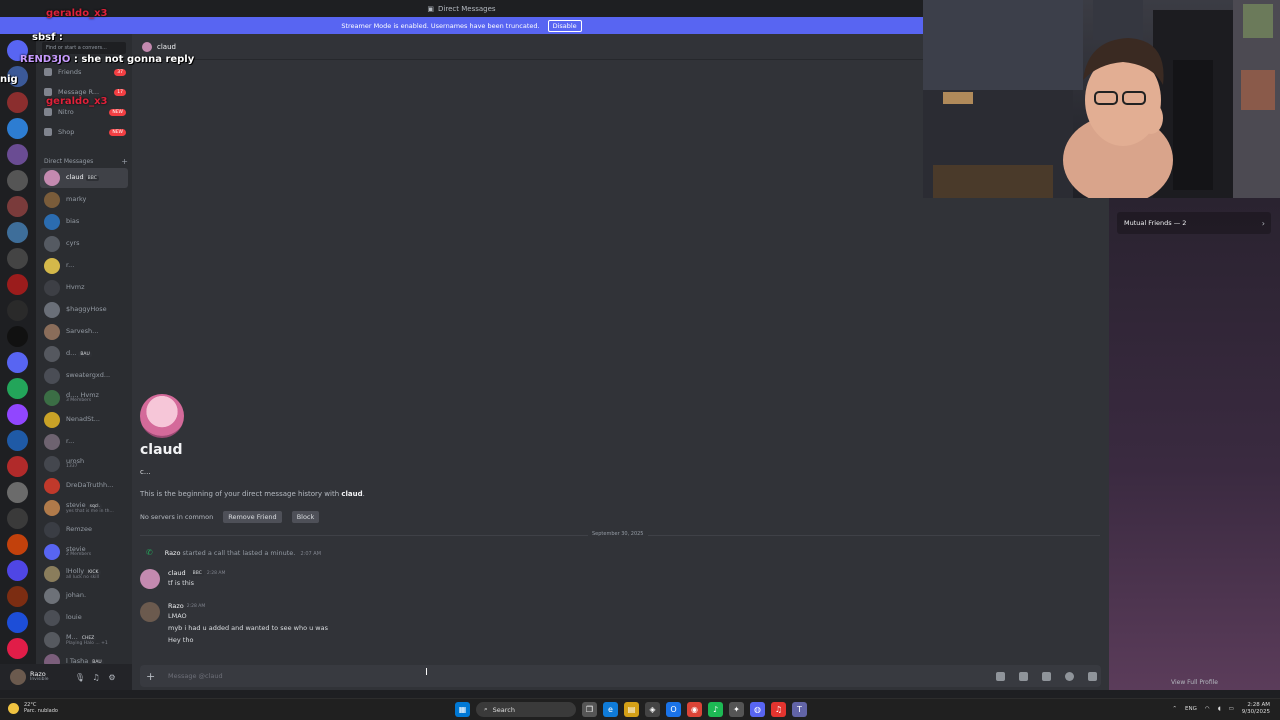 The image size is (1280, 720). I want to click on dm-item: d..., Hvmz 3 Members, so click(84, 398).